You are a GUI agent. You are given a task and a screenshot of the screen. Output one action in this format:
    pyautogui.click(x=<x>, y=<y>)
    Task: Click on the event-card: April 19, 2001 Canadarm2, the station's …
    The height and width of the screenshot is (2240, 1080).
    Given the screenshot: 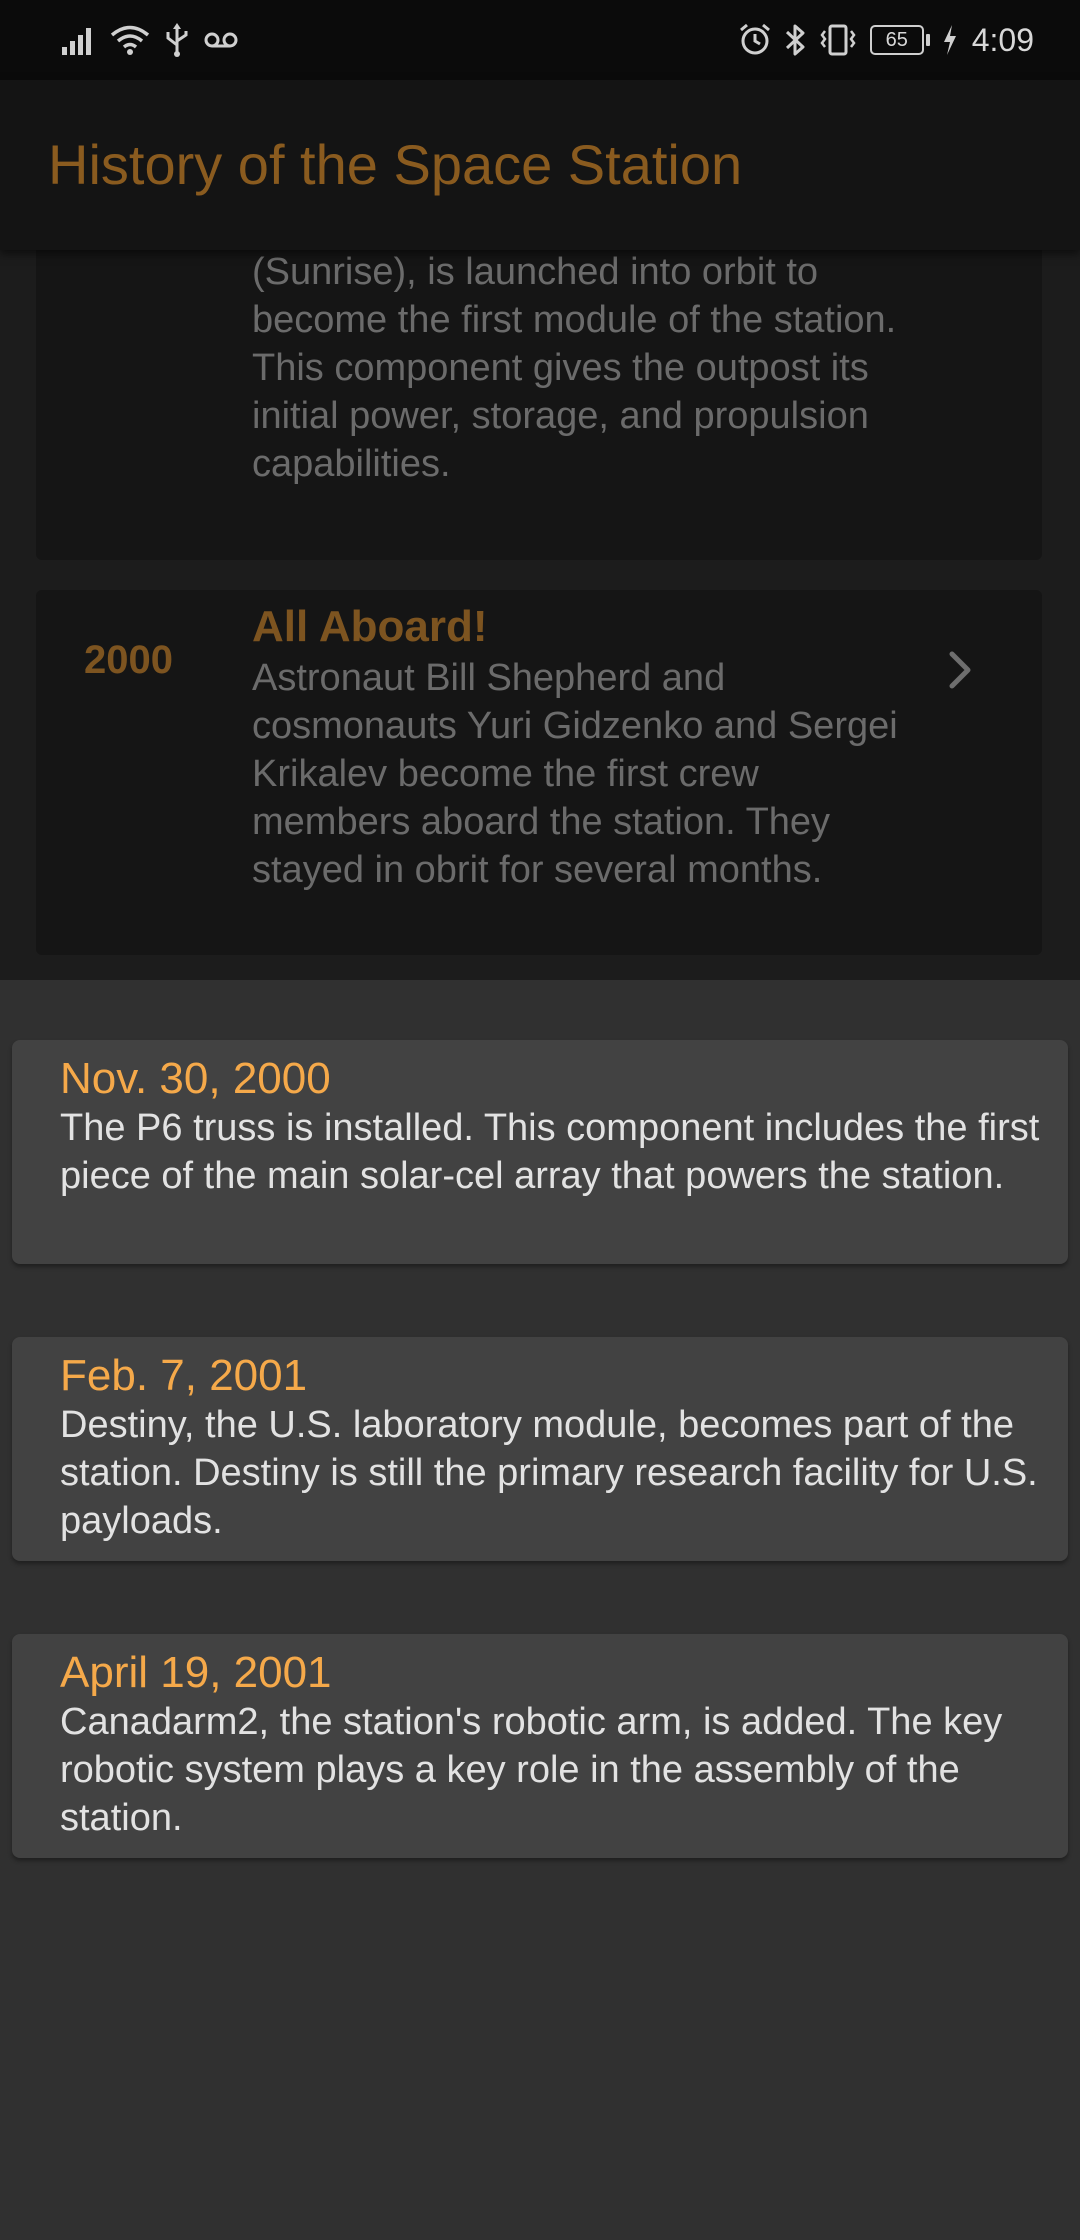 What is the action you would take?
    pyautogui.click(x=540, y=1746)
    